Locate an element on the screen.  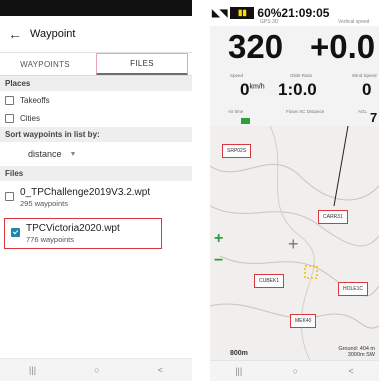
signal-icon: ◣◥ is located at coordinates (220, 13).